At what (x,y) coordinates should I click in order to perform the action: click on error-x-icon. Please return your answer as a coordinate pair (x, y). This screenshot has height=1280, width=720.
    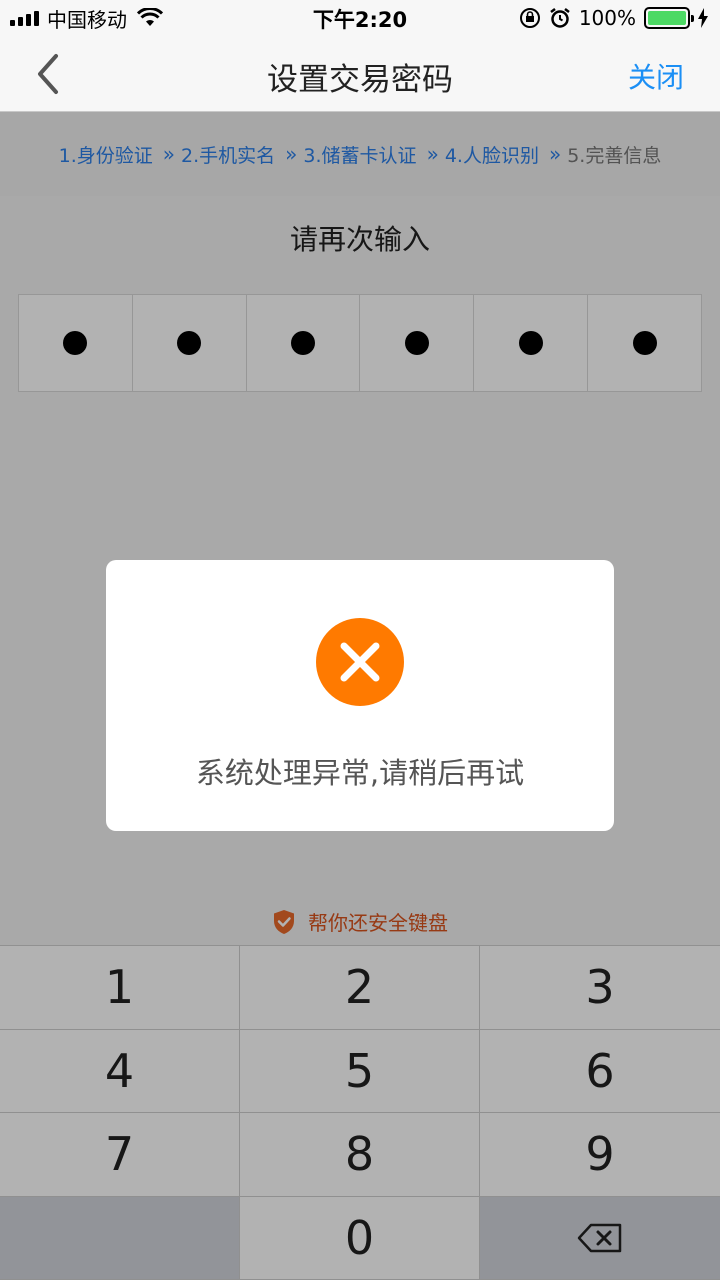
    Looking at the image, I should click on (360, 662).